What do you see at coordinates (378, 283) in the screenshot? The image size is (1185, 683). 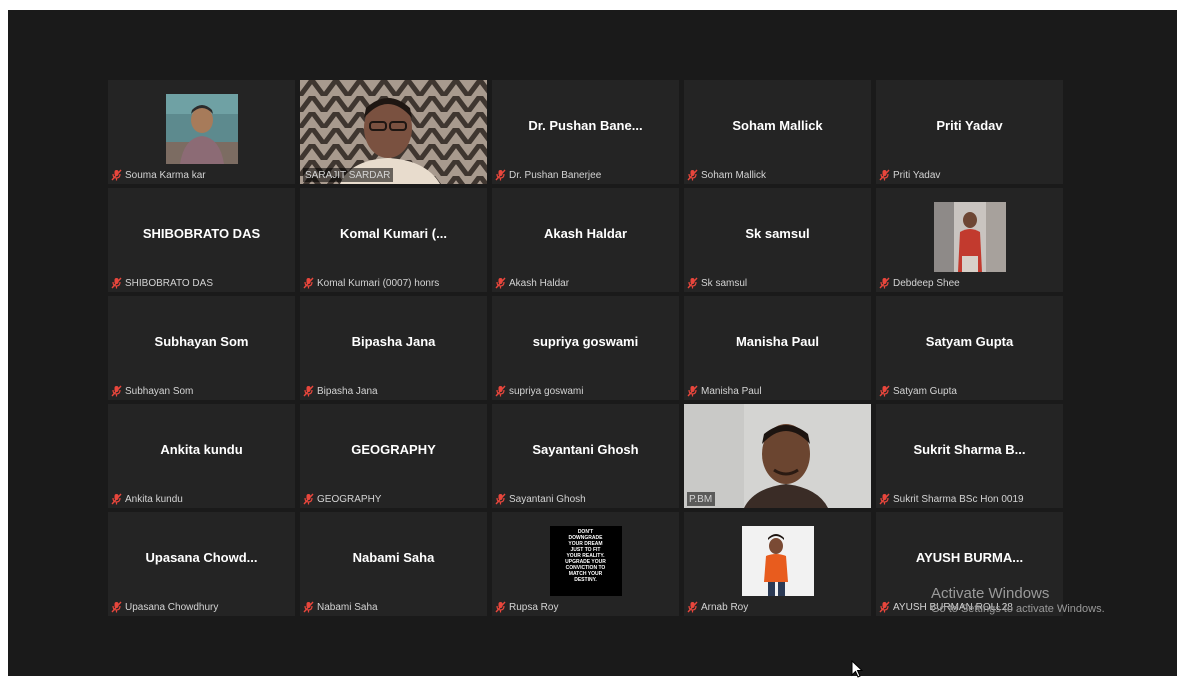 I see `participant-name: Komal Kumari (0007) honrs` at bounding box center [378, 283].